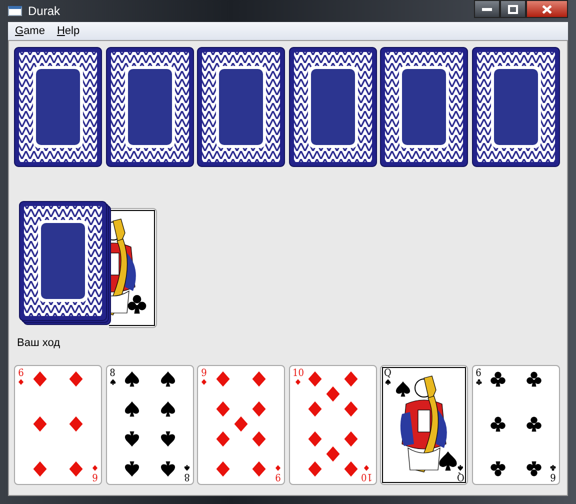  I want to click on status-text: Ваш ход, so click(39, 344).